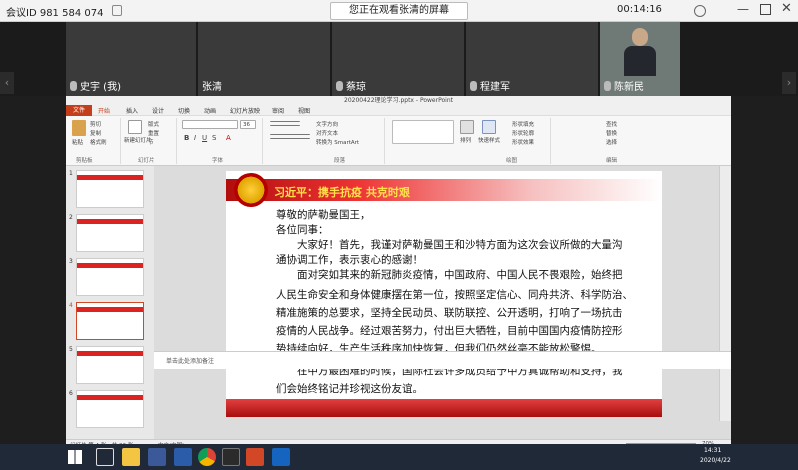 The image size is (798, 470). I want to click on font-size-select: 36, so click(248, 124).